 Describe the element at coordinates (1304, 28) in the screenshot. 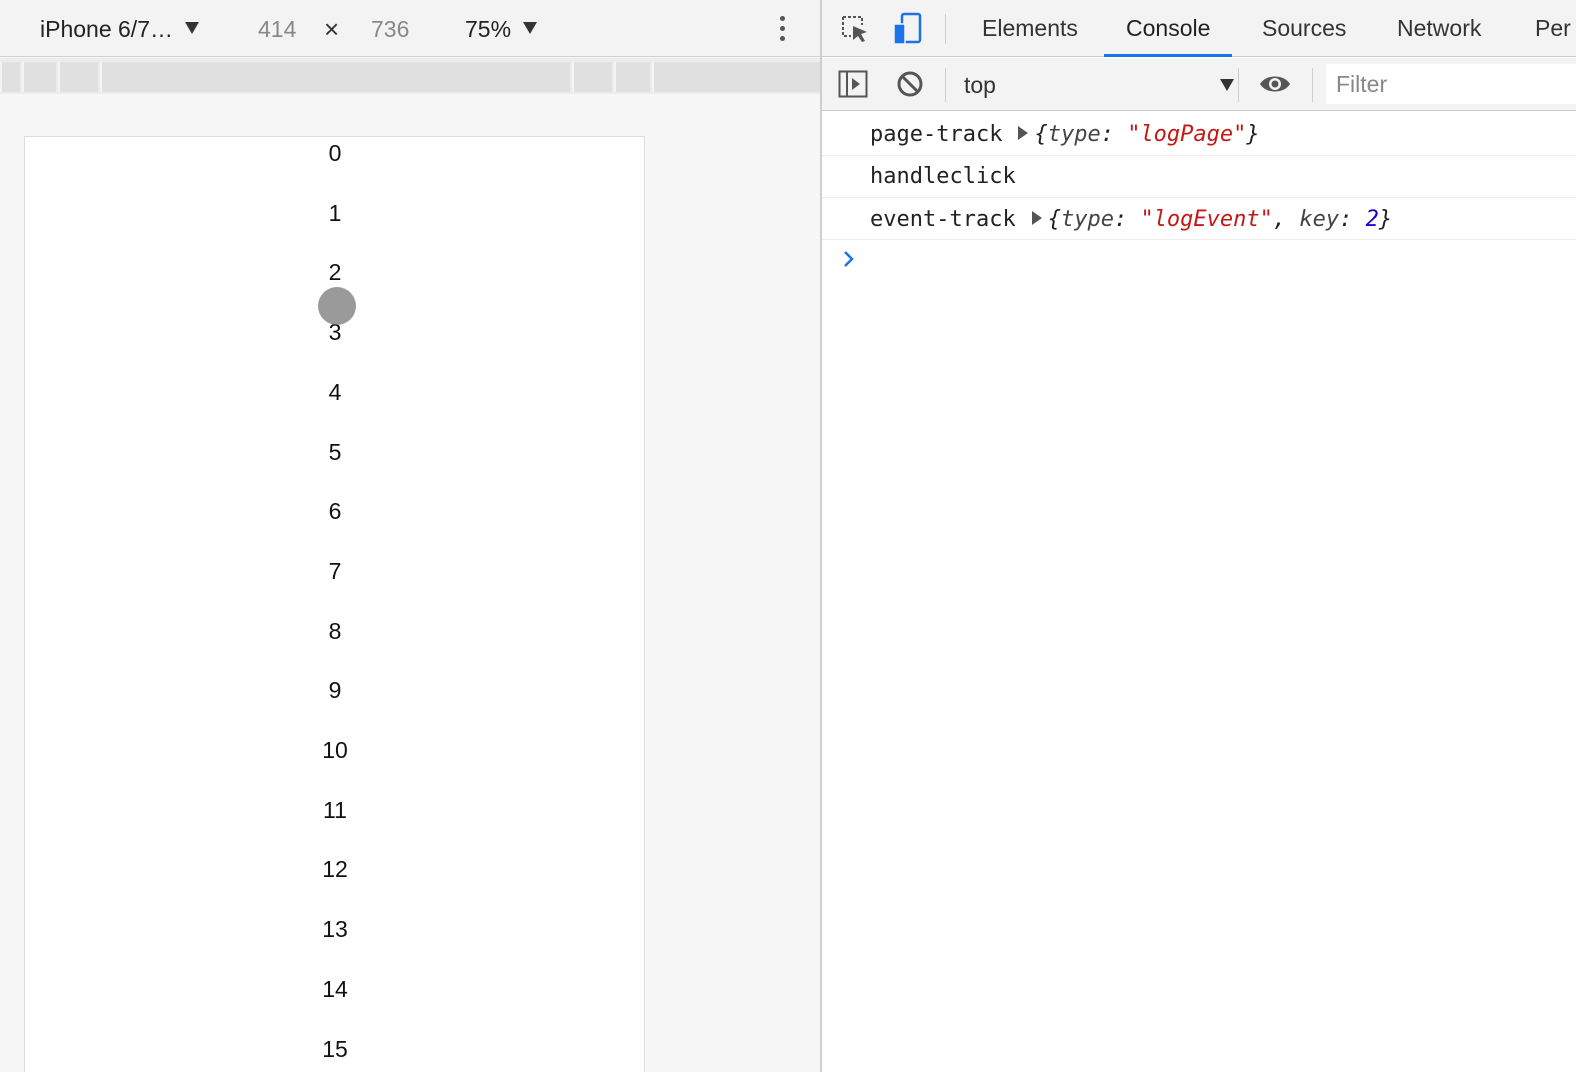

I see `tab-sources: Sources` at that location.